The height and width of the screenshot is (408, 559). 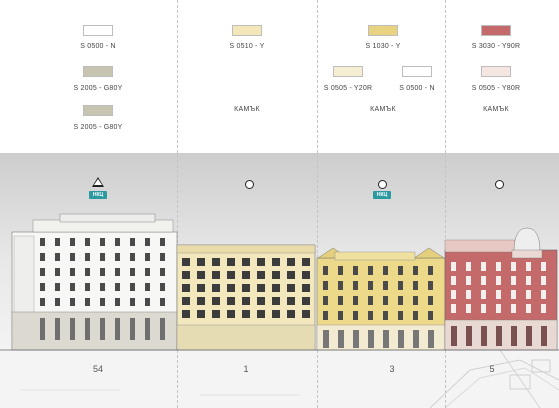 I want to click on building-number: 54, so click(x=98, y=369).